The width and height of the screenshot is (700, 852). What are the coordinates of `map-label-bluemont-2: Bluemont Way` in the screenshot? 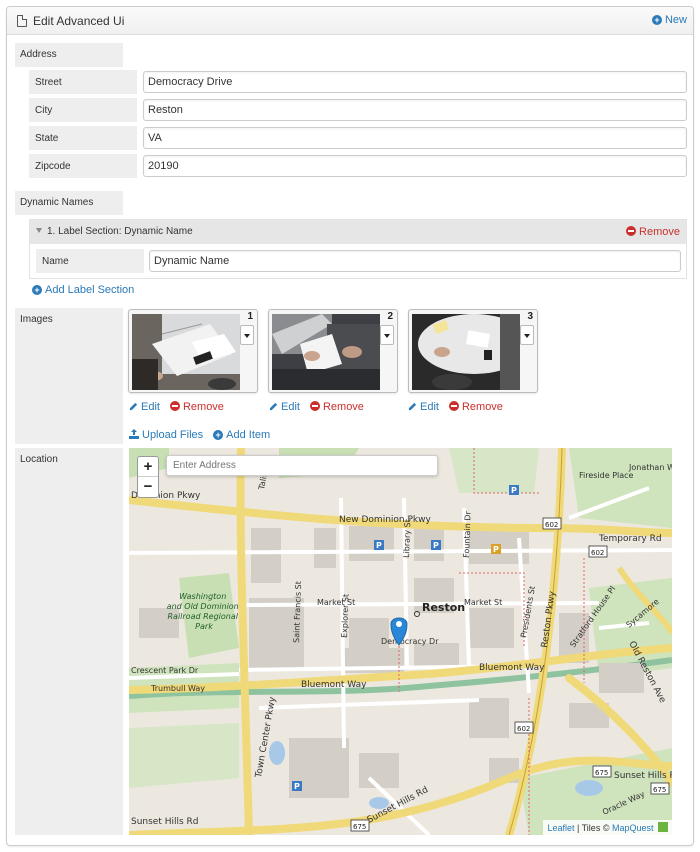 It's located at (512, 668).